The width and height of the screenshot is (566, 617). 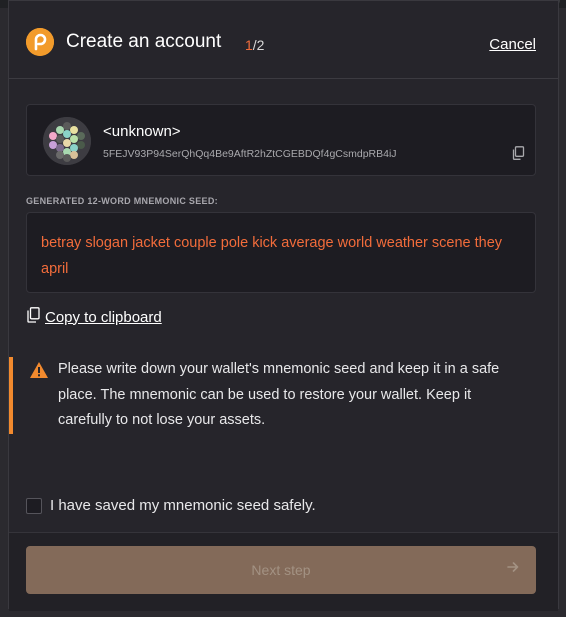 What do you see at coordinates (283, 40) in the screenshot?
I see `header: Create an account 1/2 Cancel` at bounding box center [283, 40].